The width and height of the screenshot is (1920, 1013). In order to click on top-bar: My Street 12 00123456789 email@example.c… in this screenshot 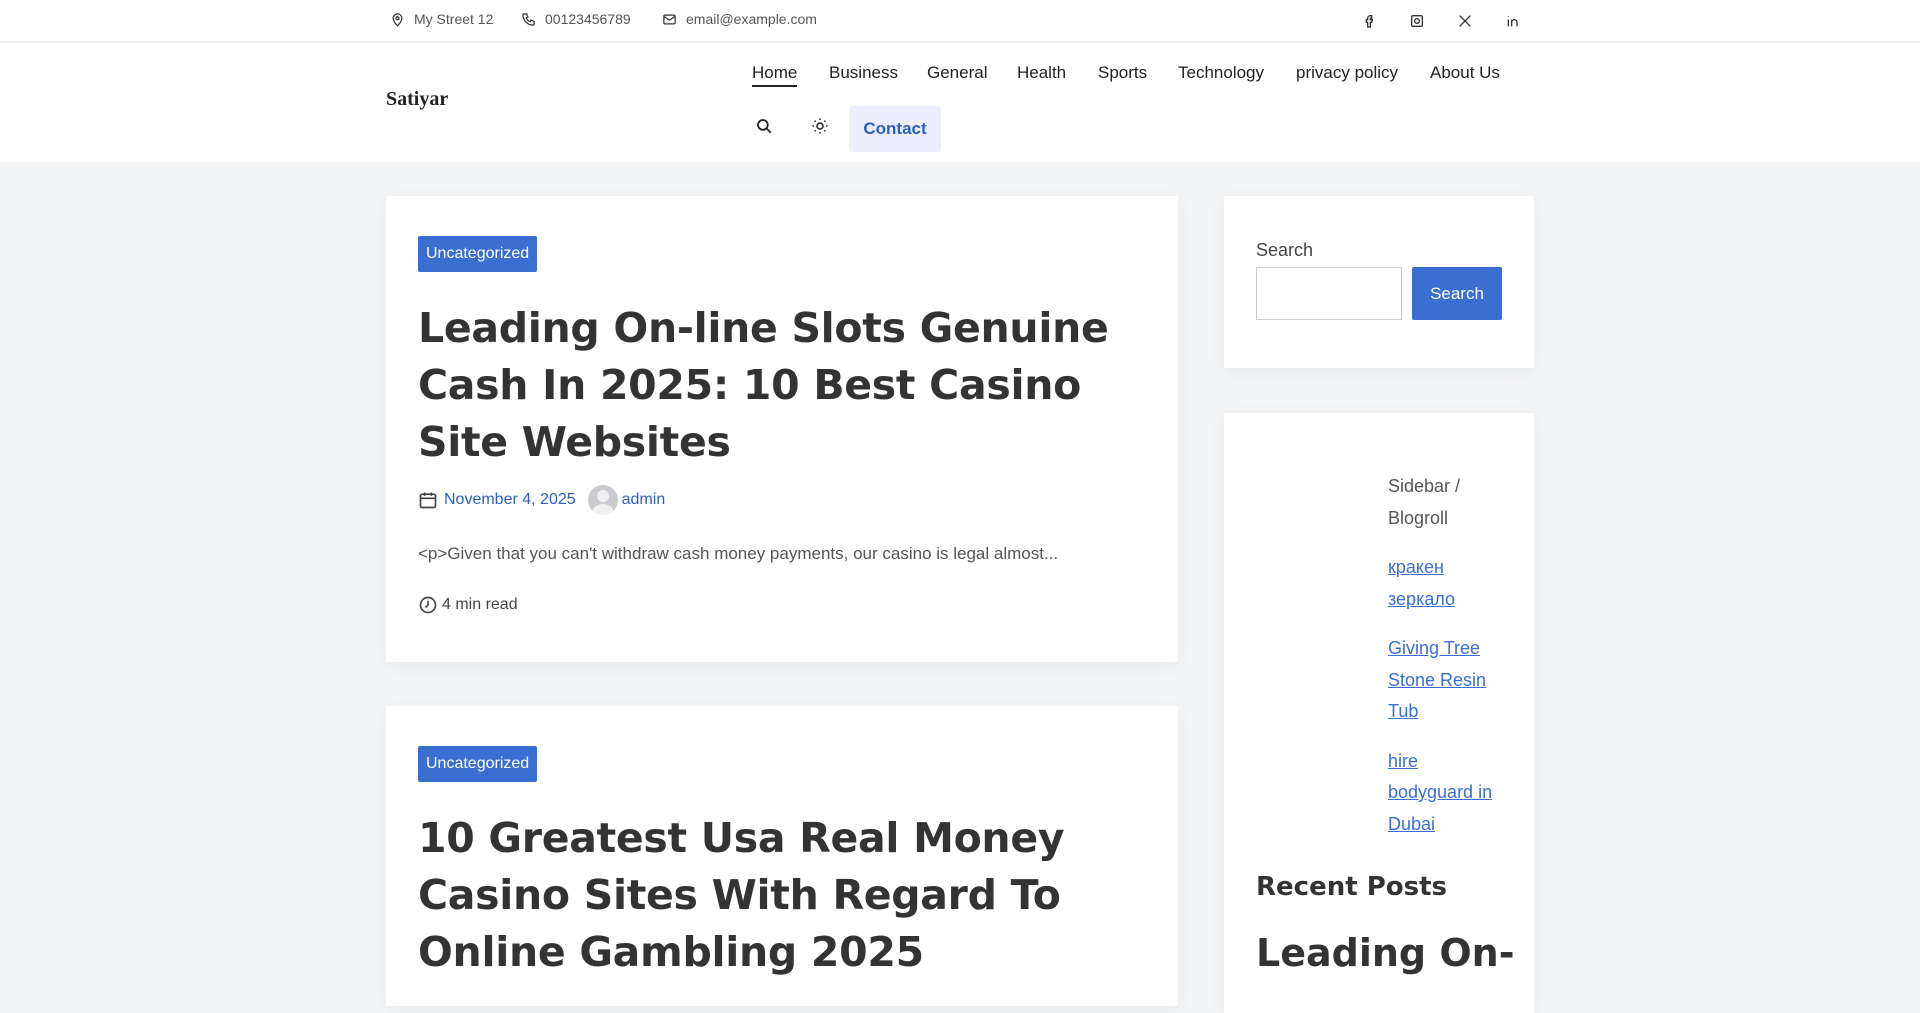, I will do `click(960, 21)`.